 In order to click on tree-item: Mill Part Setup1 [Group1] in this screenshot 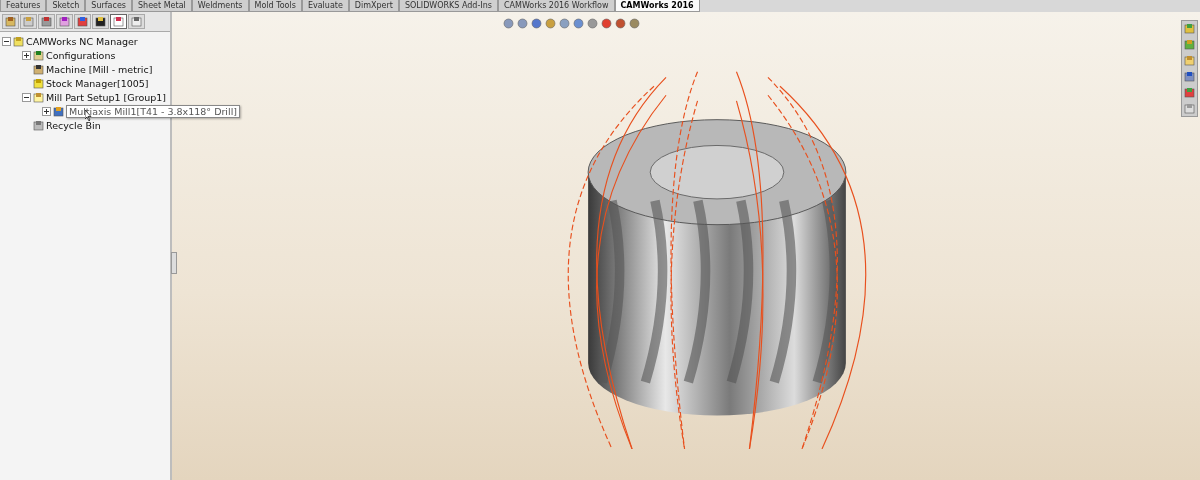, I will do `click(106, 97)`.